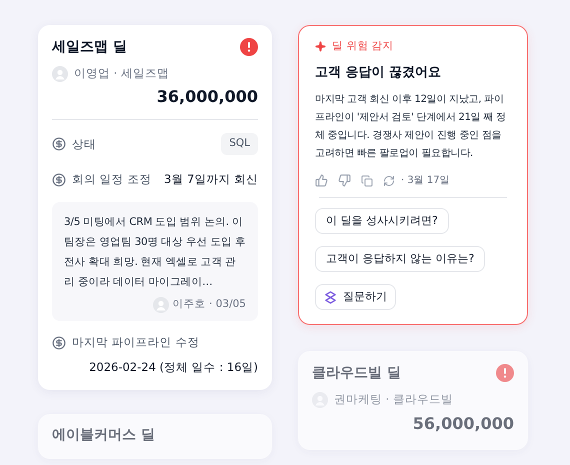 The height and width of the screenshot is (465, 570). Describe the element at coordinates (400, 259) in the screenshot. I see `suggestion-chip: 고객이 응답하지 않는 이유는?` at that location.